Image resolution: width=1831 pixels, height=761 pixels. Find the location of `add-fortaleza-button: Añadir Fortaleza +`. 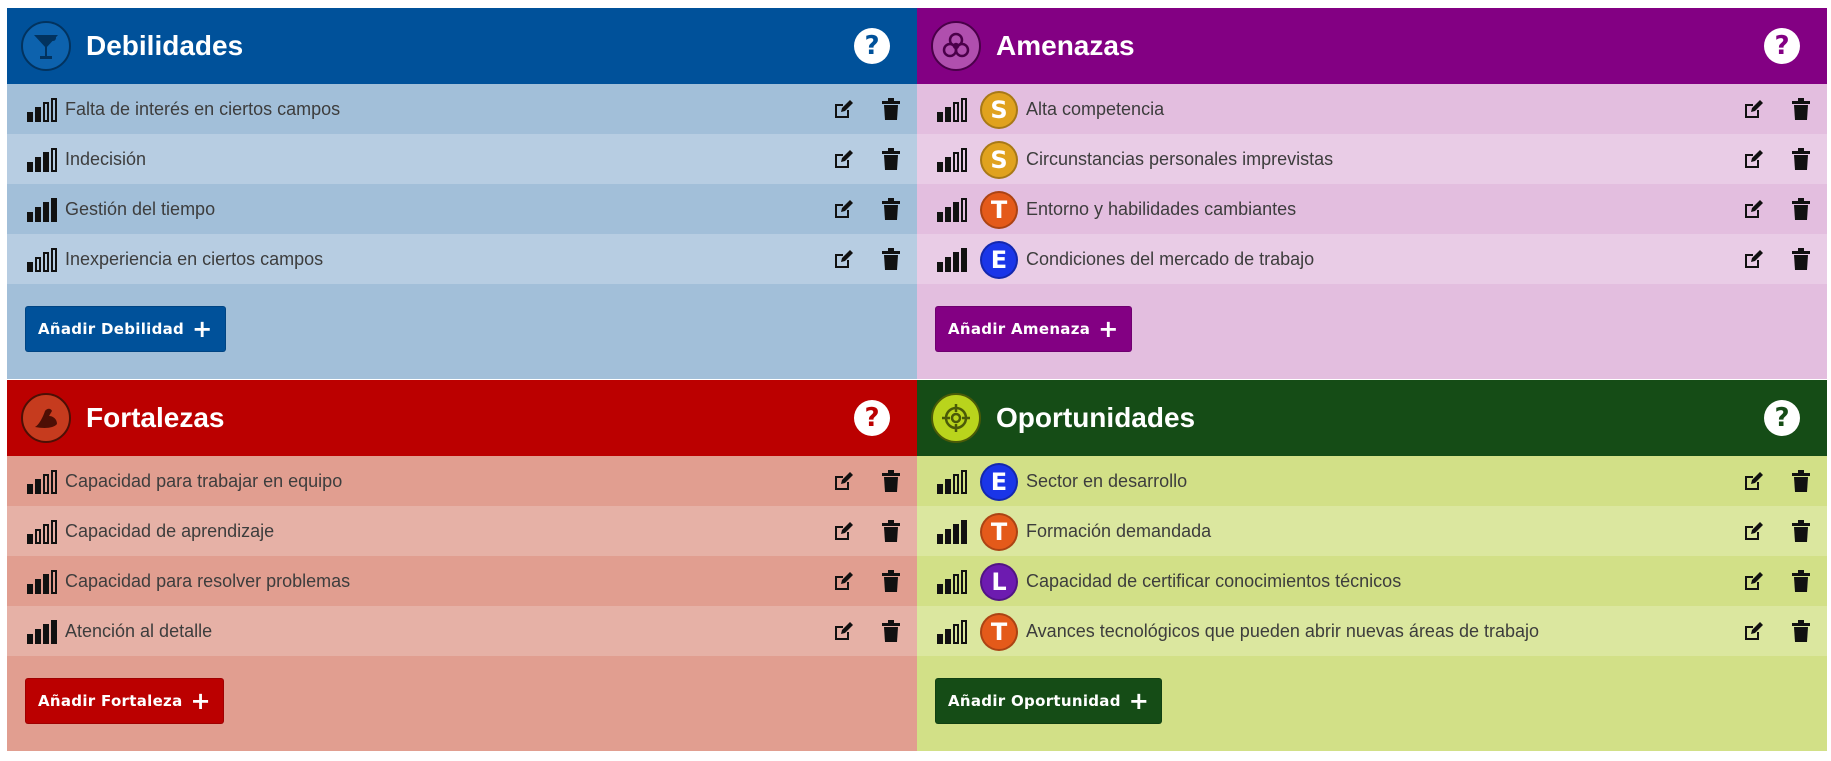

add-fortaleza-button: Añadir Fortaleza + is located at coordinates (124, 701).